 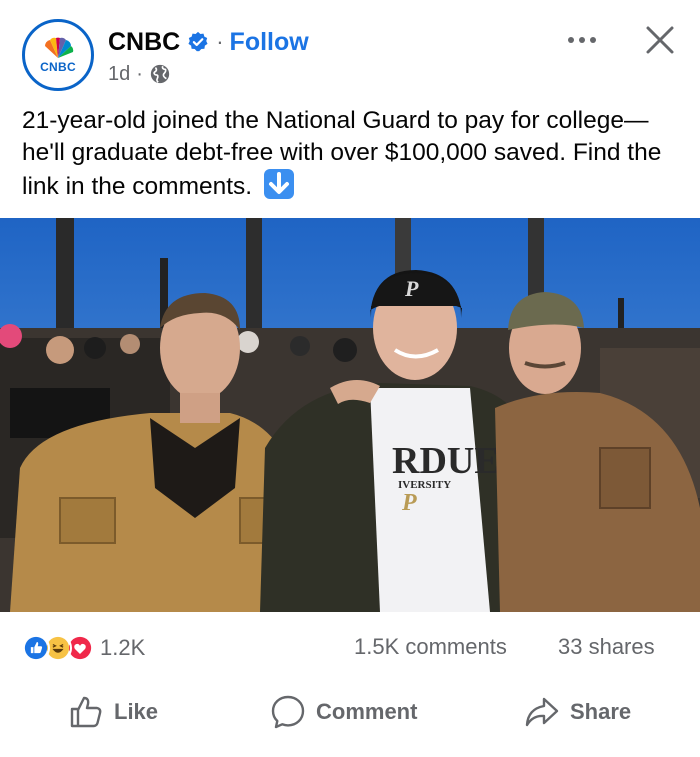 I want to click on engagement-stats: 1.2K 1.5K comments 33 shares, so click(x=350, y=648).